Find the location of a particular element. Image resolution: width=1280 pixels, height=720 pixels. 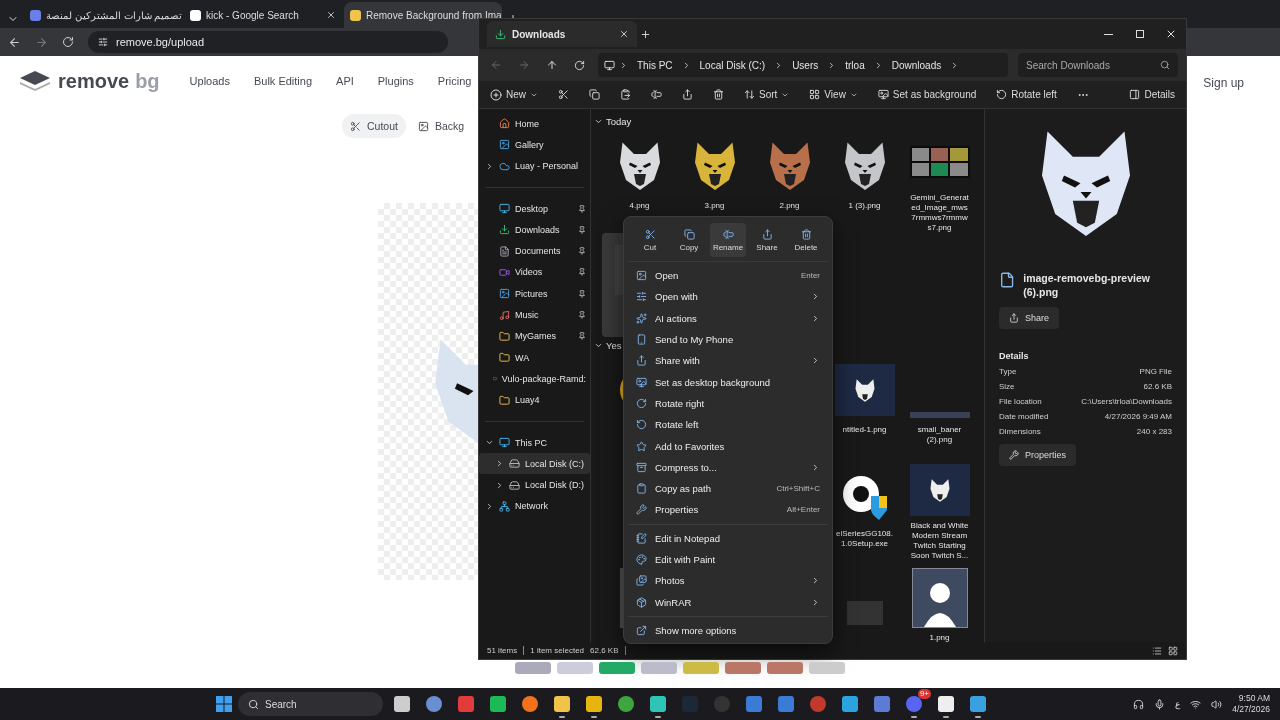

document-icon is located at coordinates (504, 251).